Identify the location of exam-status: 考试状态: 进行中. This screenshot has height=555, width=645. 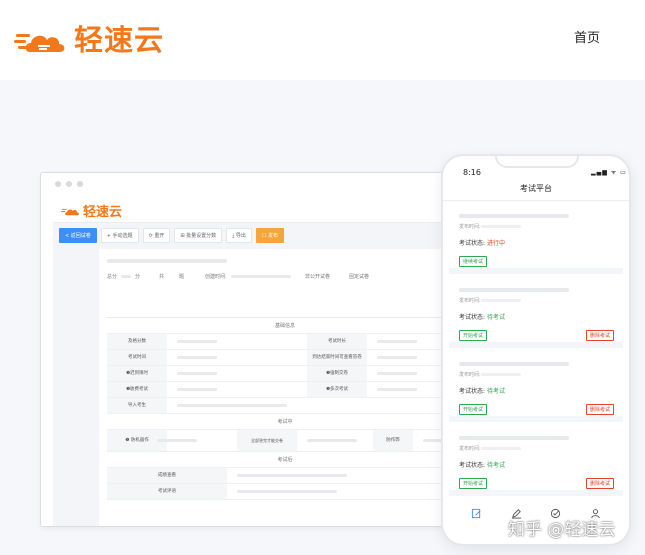
(482, 242).